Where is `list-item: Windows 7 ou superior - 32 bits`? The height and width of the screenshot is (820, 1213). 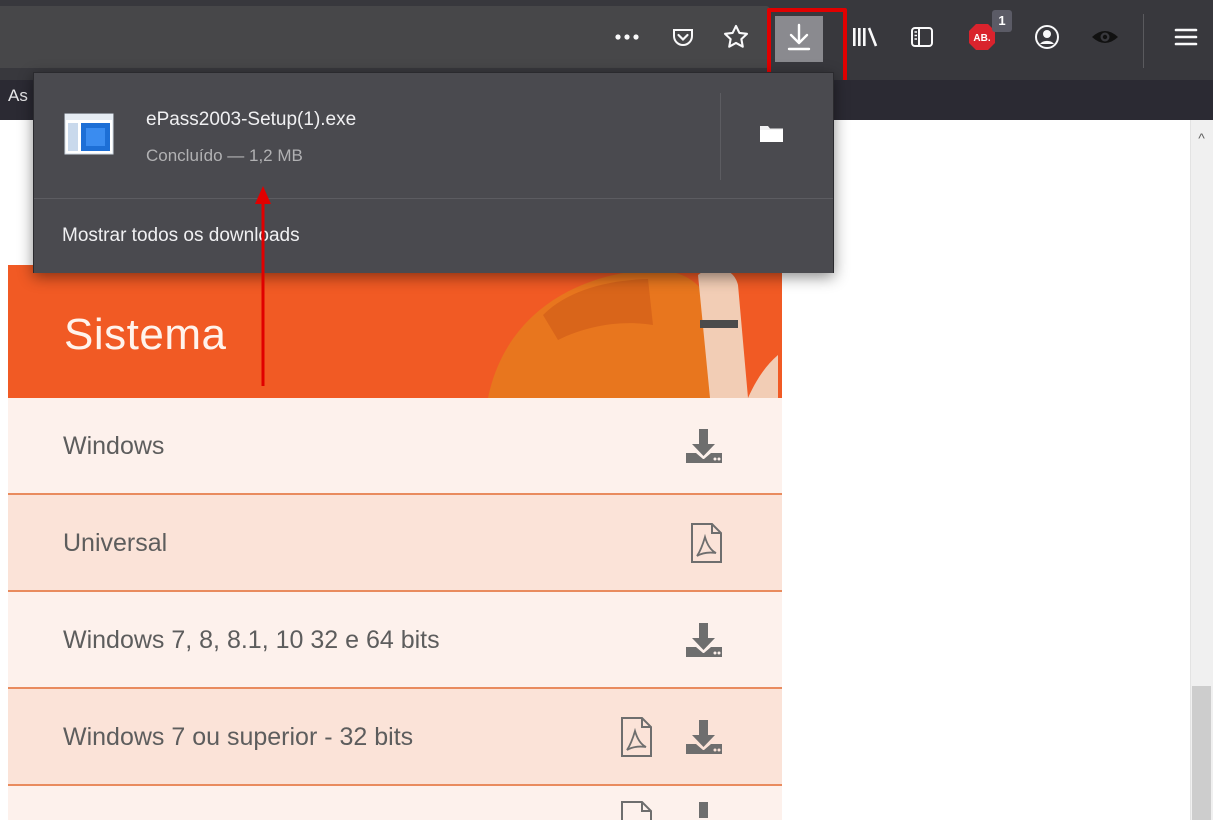 list-item: Windows 7 ou superior - 32 bits is located at coordinates (395, 737).